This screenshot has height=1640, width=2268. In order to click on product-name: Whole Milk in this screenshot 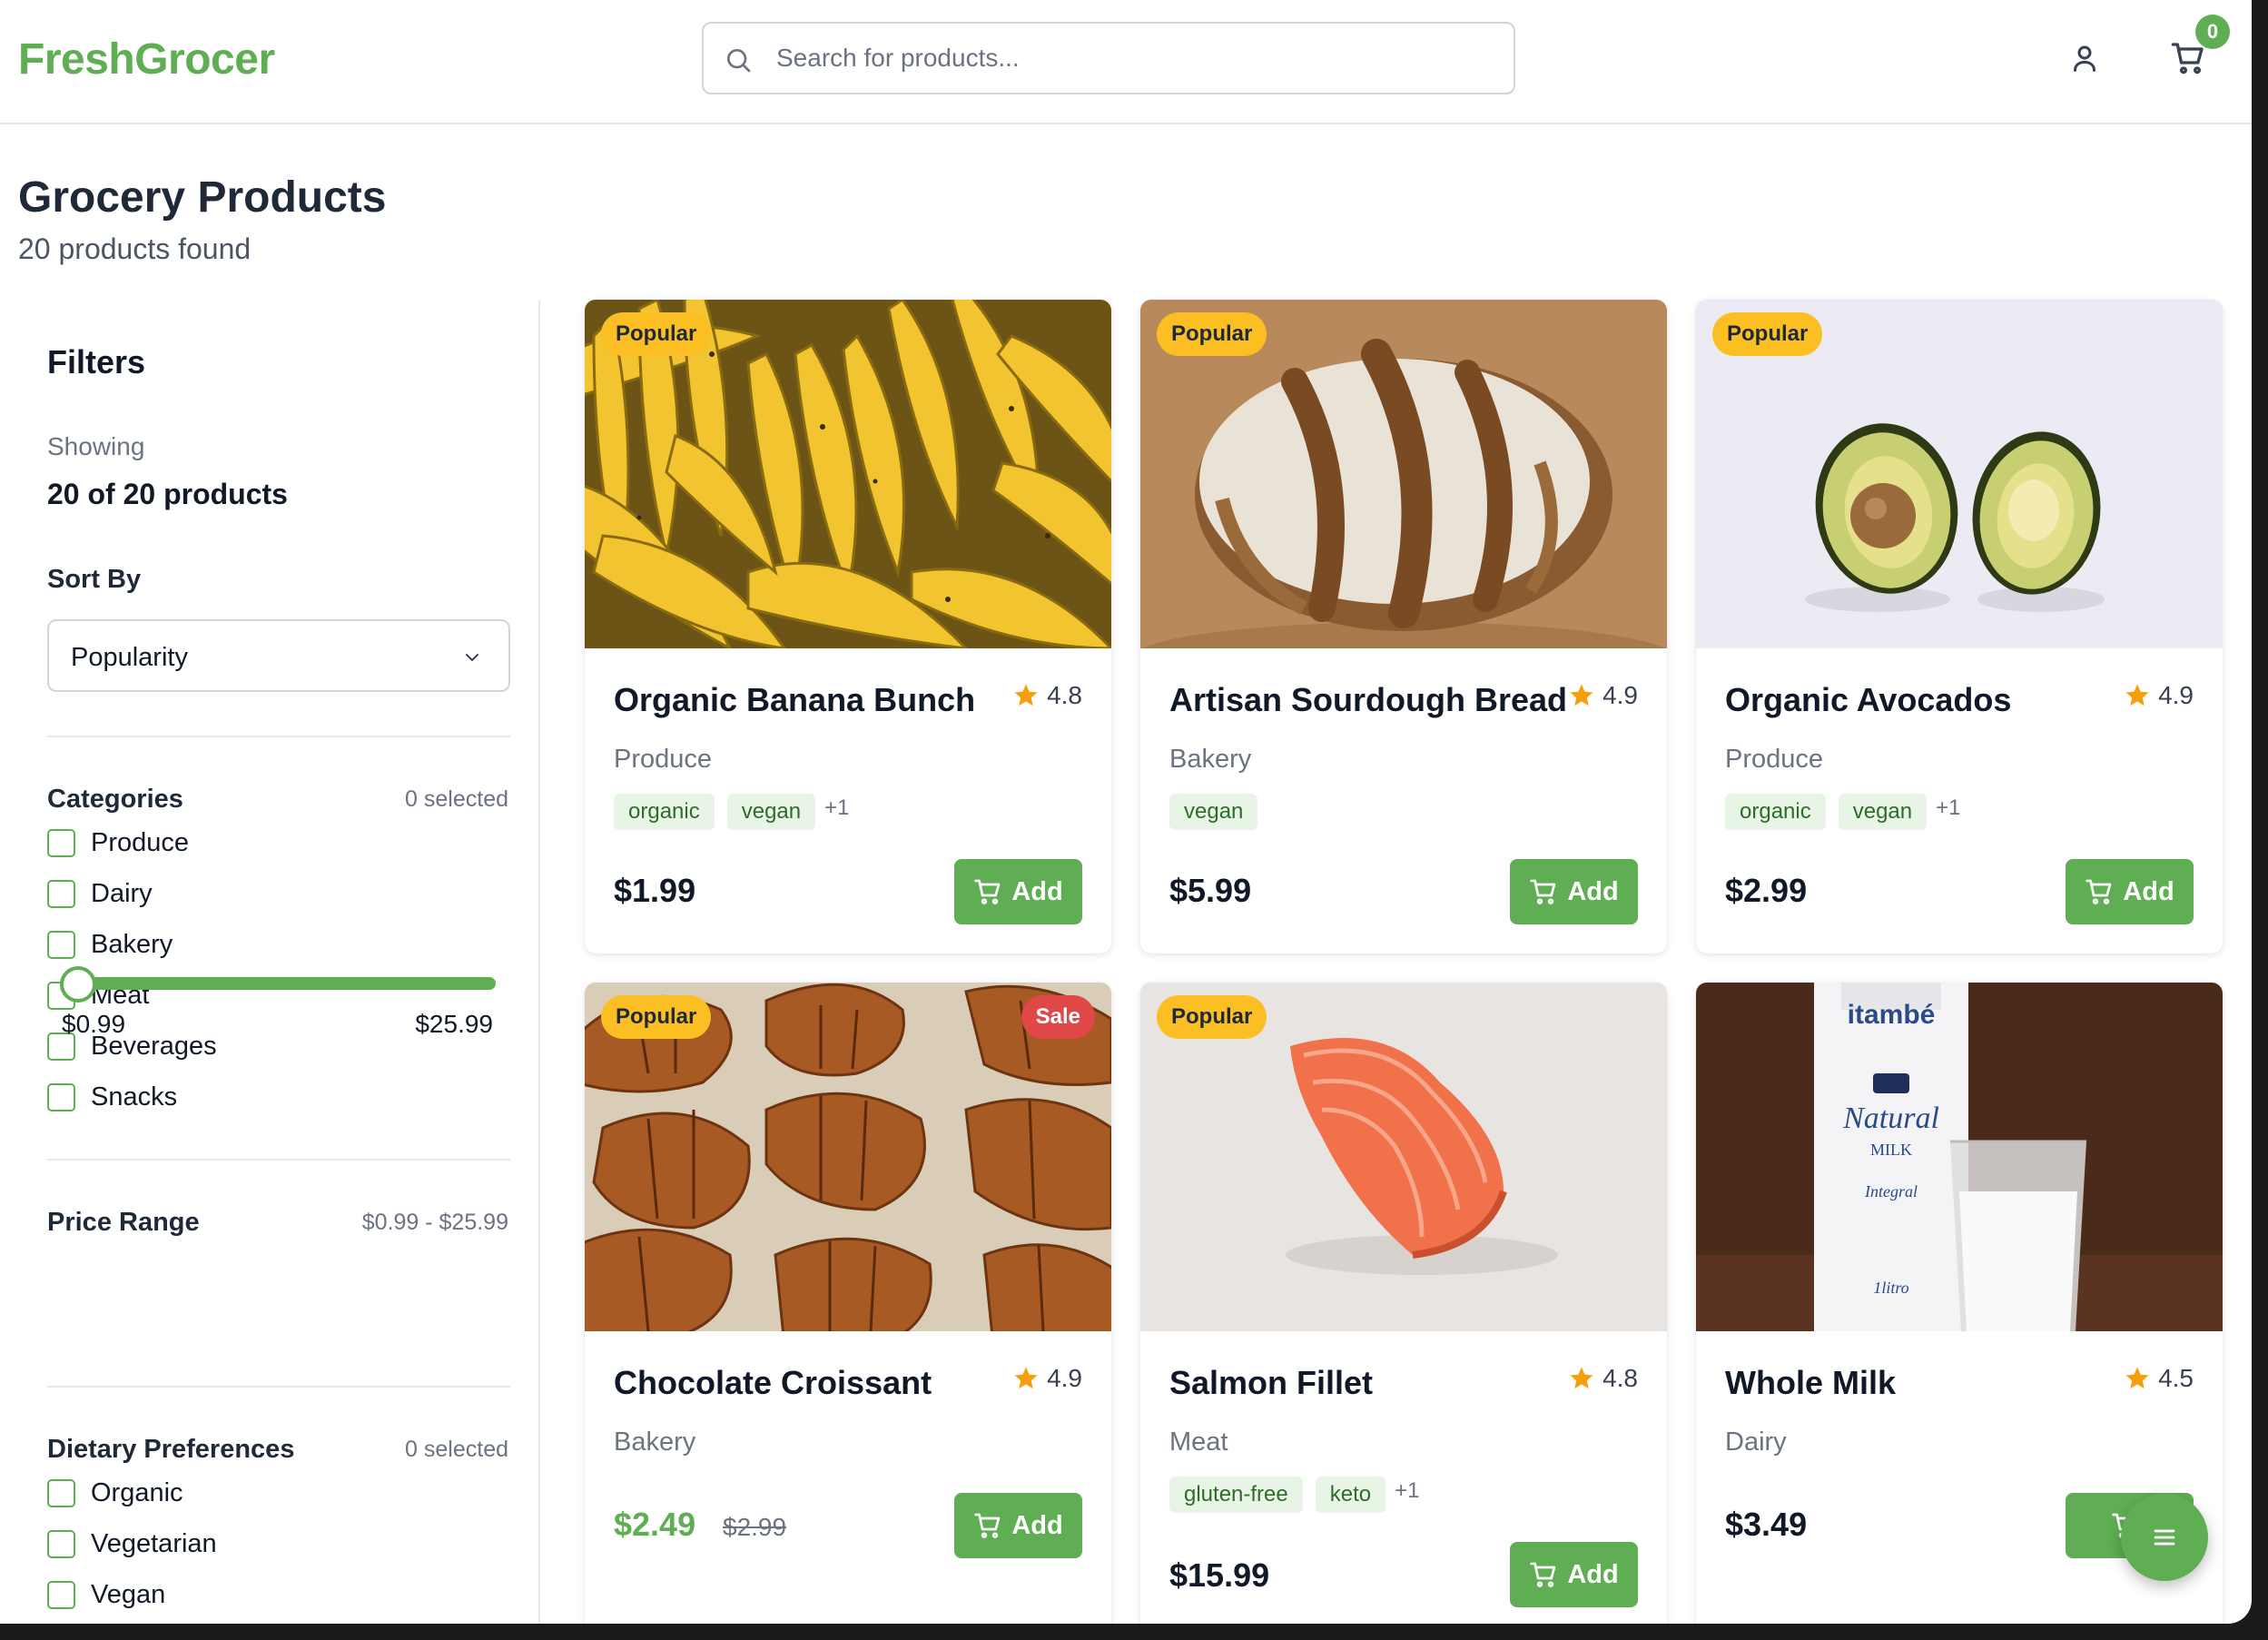, I will do `click(1810, 1383)`.